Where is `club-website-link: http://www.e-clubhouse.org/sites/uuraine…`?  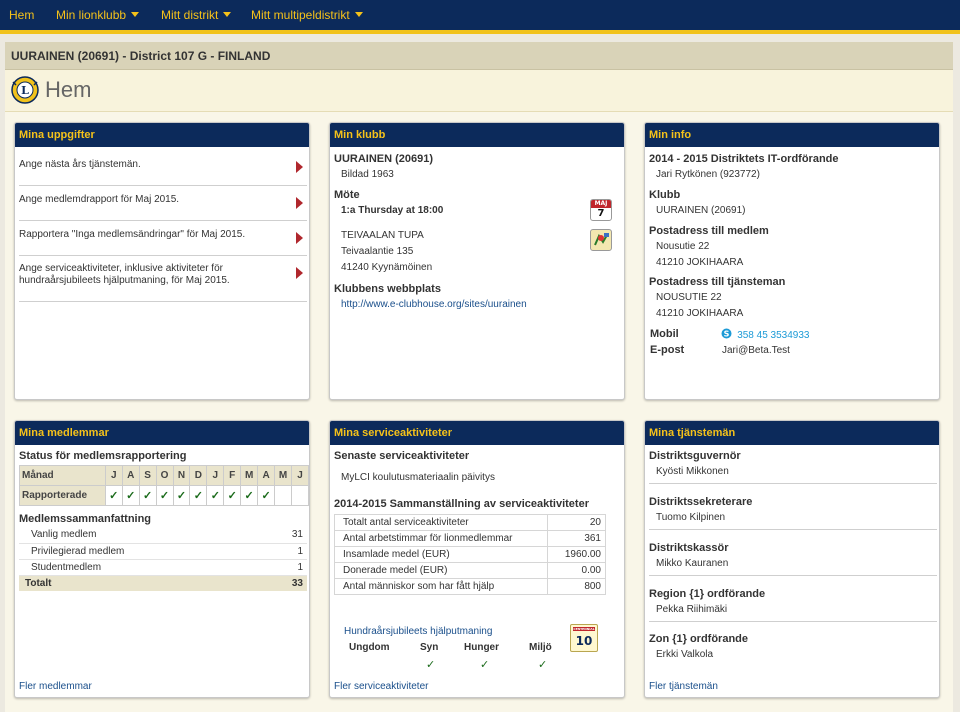
club-website-link: http://www.e-clubhouse.org/sites/uuraine… is located at coordinates (434, 304).